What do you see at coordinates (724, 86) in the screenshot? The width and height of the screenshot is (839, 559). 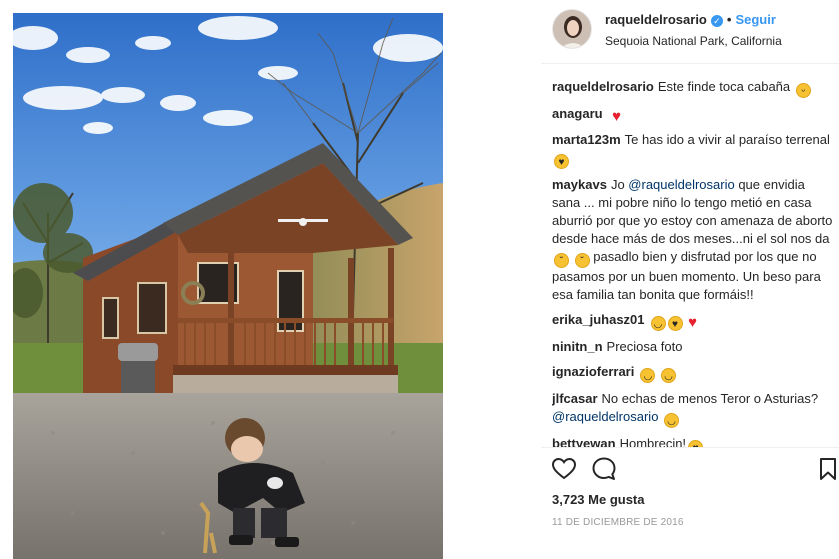 I see `comment-text: Este finde toca cabaña` at bounding box center [724, 86].